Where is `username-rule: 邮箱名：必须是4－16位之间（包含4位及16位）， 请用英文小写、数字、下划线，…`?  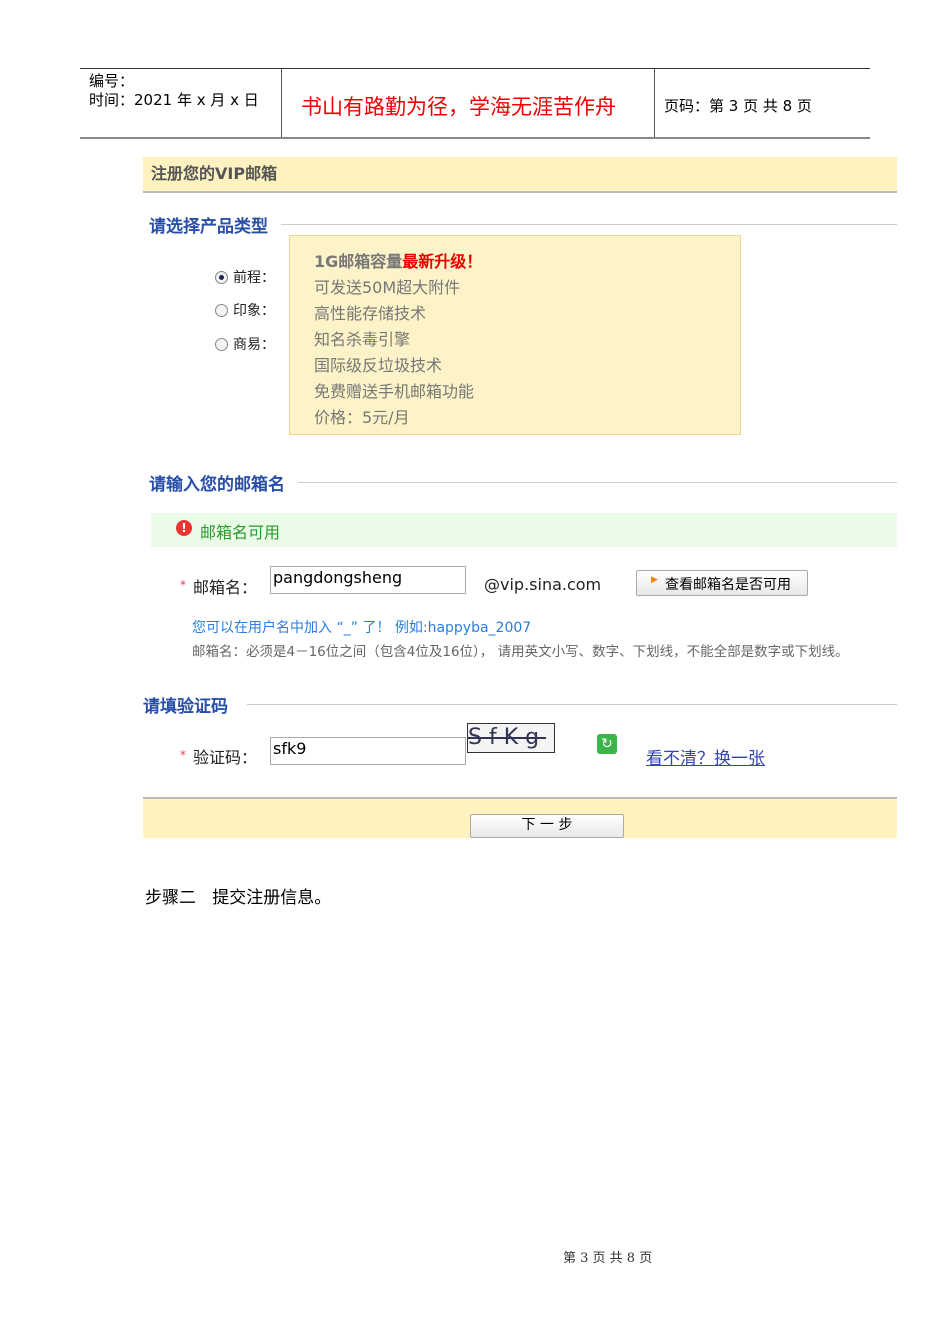 username-rule: 邮箱名：必须是4－16位之间（包含4位及16位）， 请用英文小写、数字、下划线，… is located at coordinates (520, 652).